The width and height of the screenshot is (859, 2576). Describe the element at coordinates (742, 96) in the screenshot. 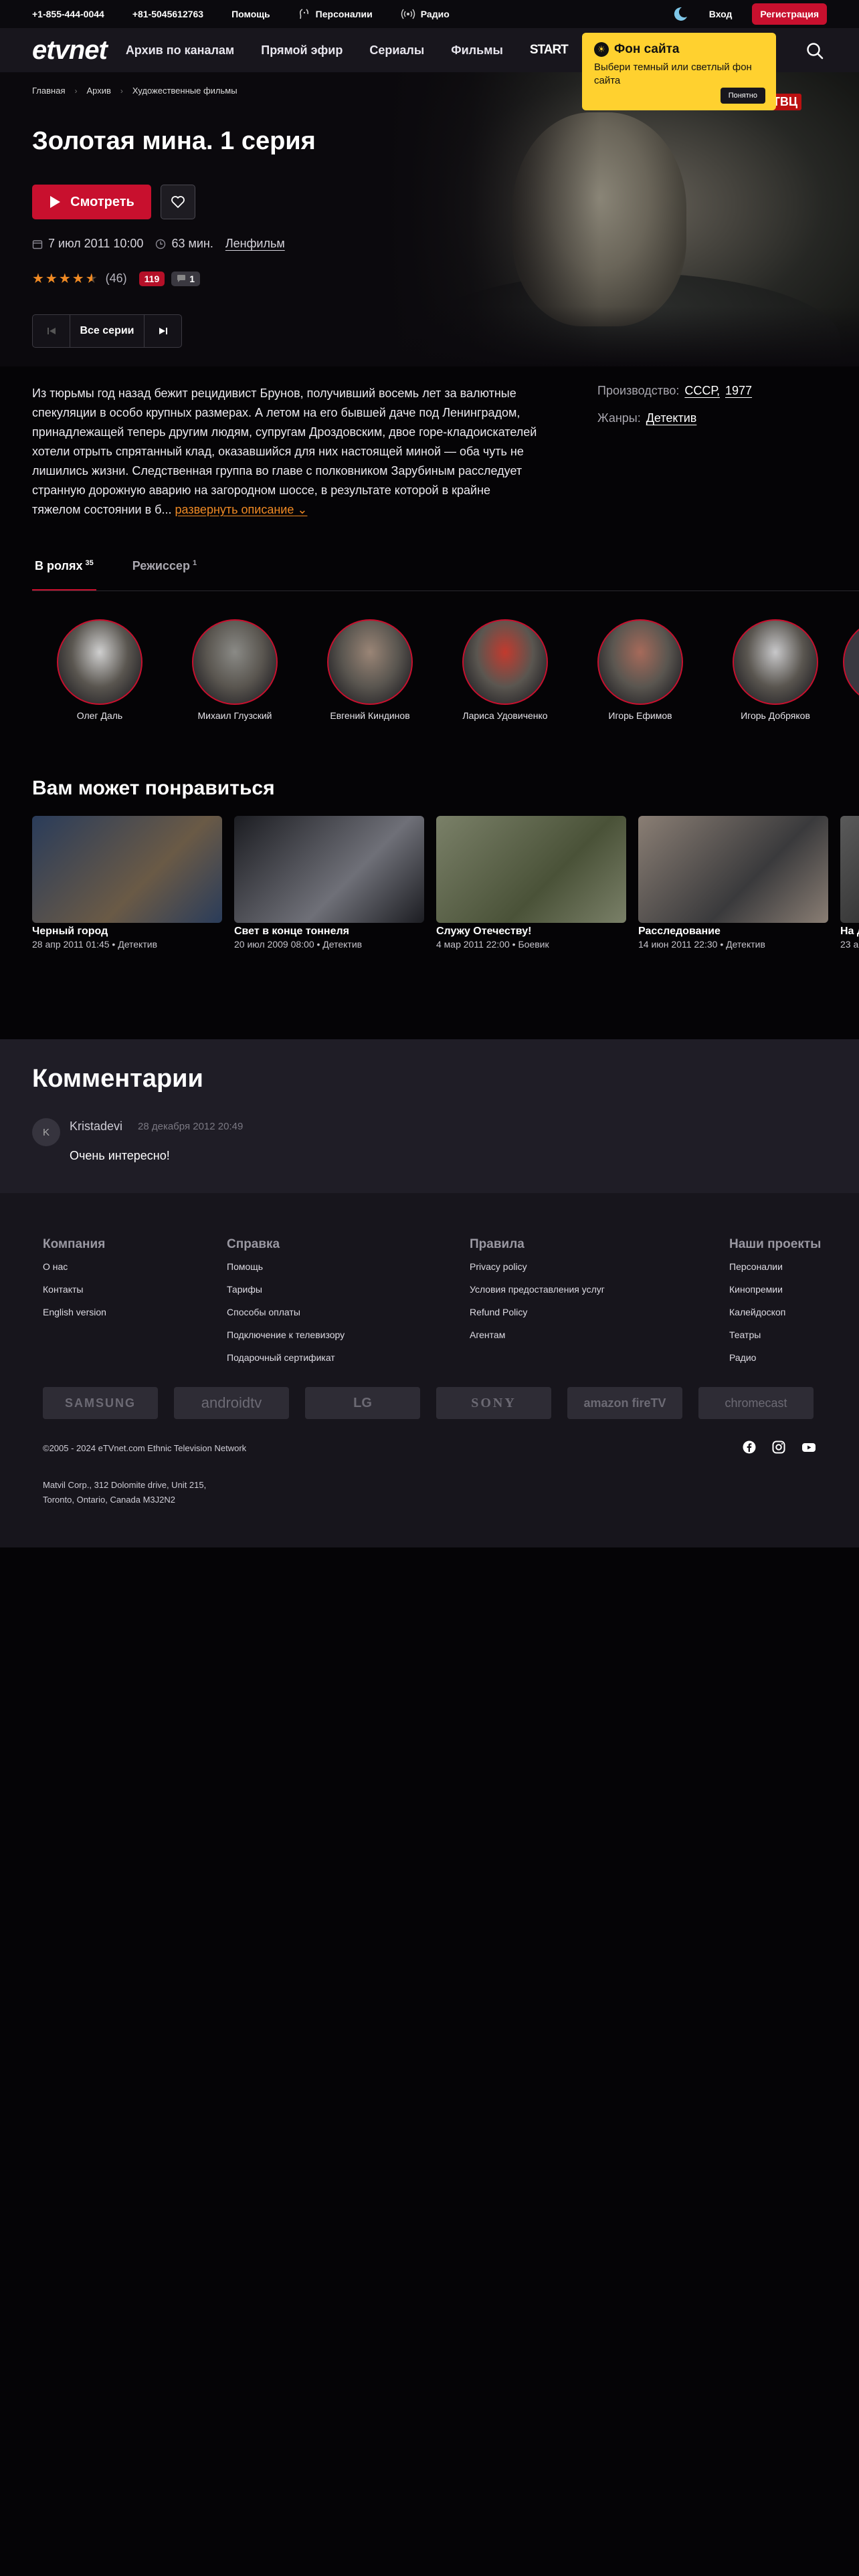

I see `tooltip-ok-button: Понятно` at that location.